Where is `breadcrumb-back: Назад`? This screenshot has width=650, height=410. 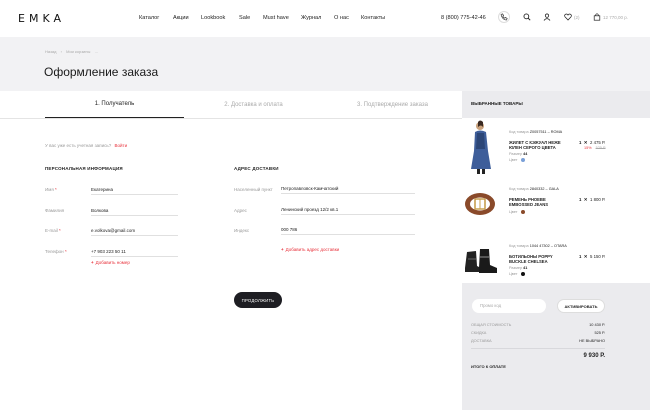
breadcrumb-back: Назад is located at coordinates (50, 51).